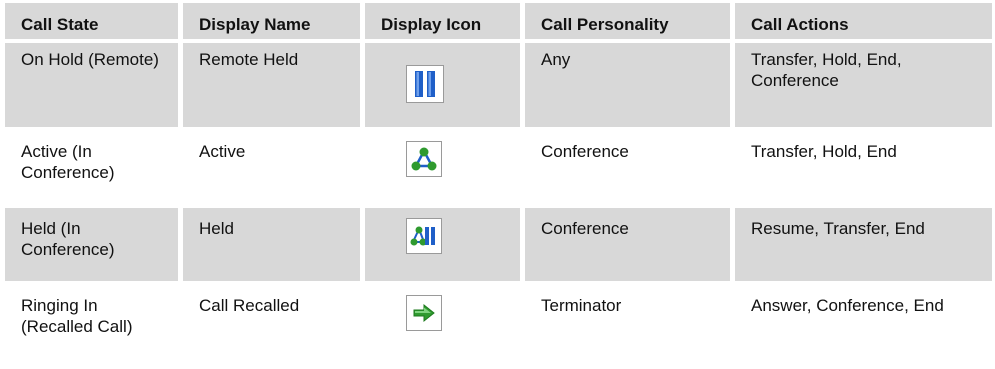 This screenshot has height=369, width=995. Describe the element at coordinates (863, 23) in the screenshot. I see `header-call-actions: Call Actions` at that location.